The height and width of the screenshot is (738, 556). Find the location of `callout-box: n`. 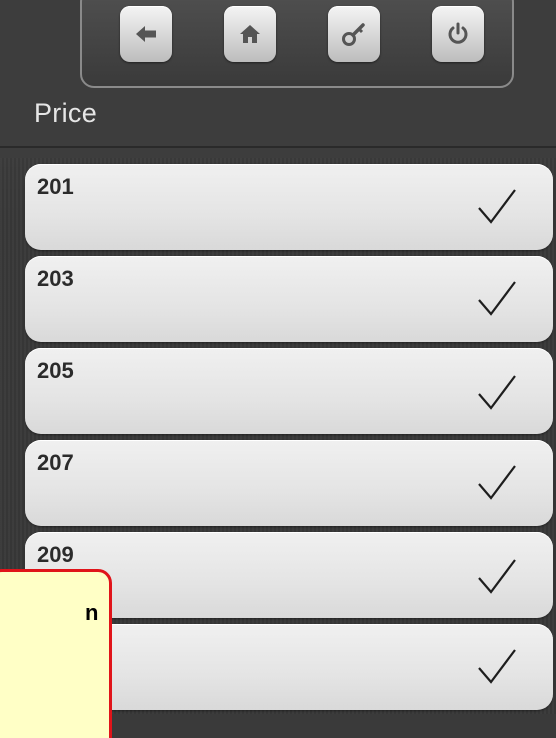

callout-box: n is located at coordinates (56, 653).